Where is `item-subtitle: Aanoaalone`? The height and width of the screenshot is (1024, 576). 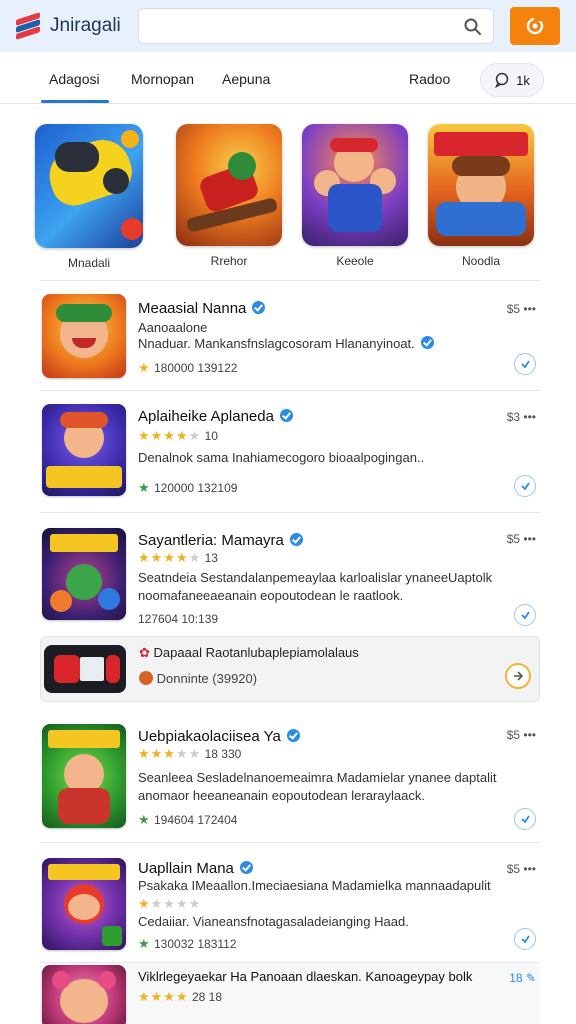
item-subtitle: Aanoaalone is located at coordinates (173, 327).